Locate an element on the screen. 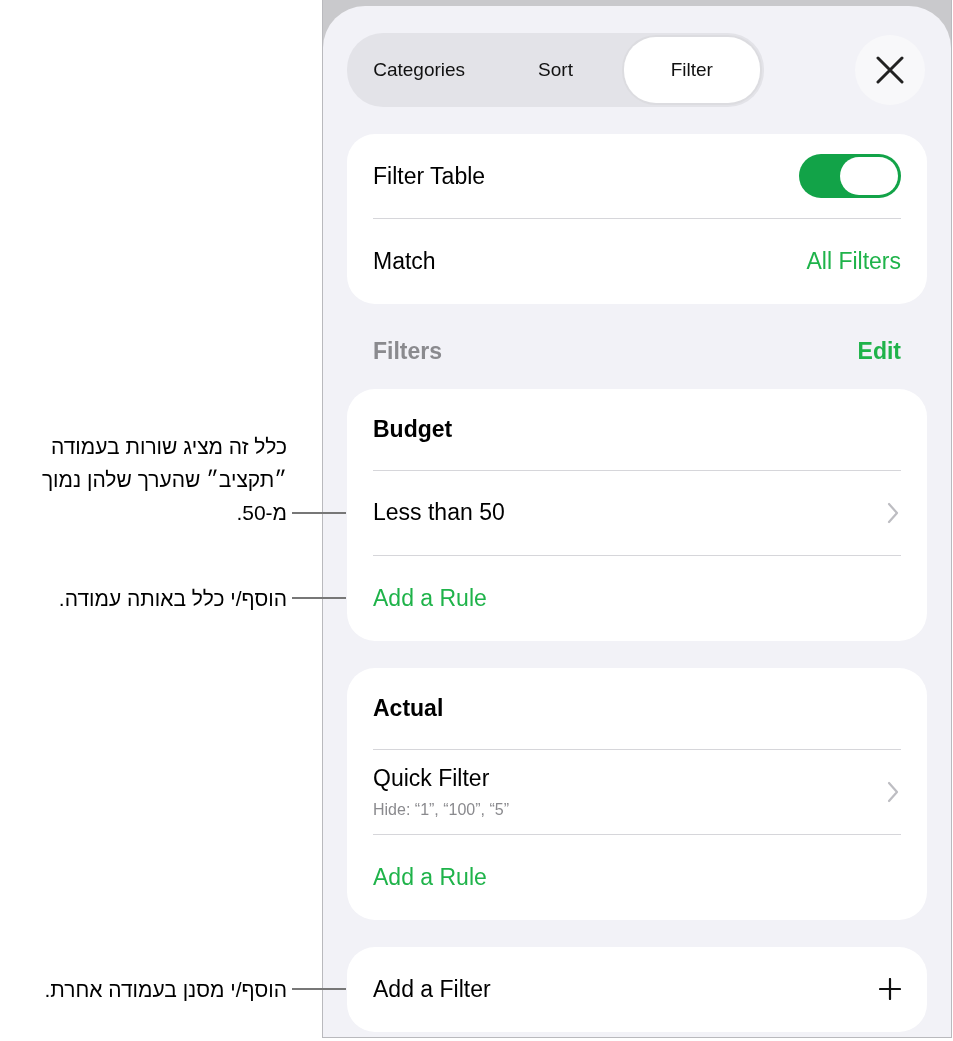  column-title: Actual is located at coordinates (408, 708).